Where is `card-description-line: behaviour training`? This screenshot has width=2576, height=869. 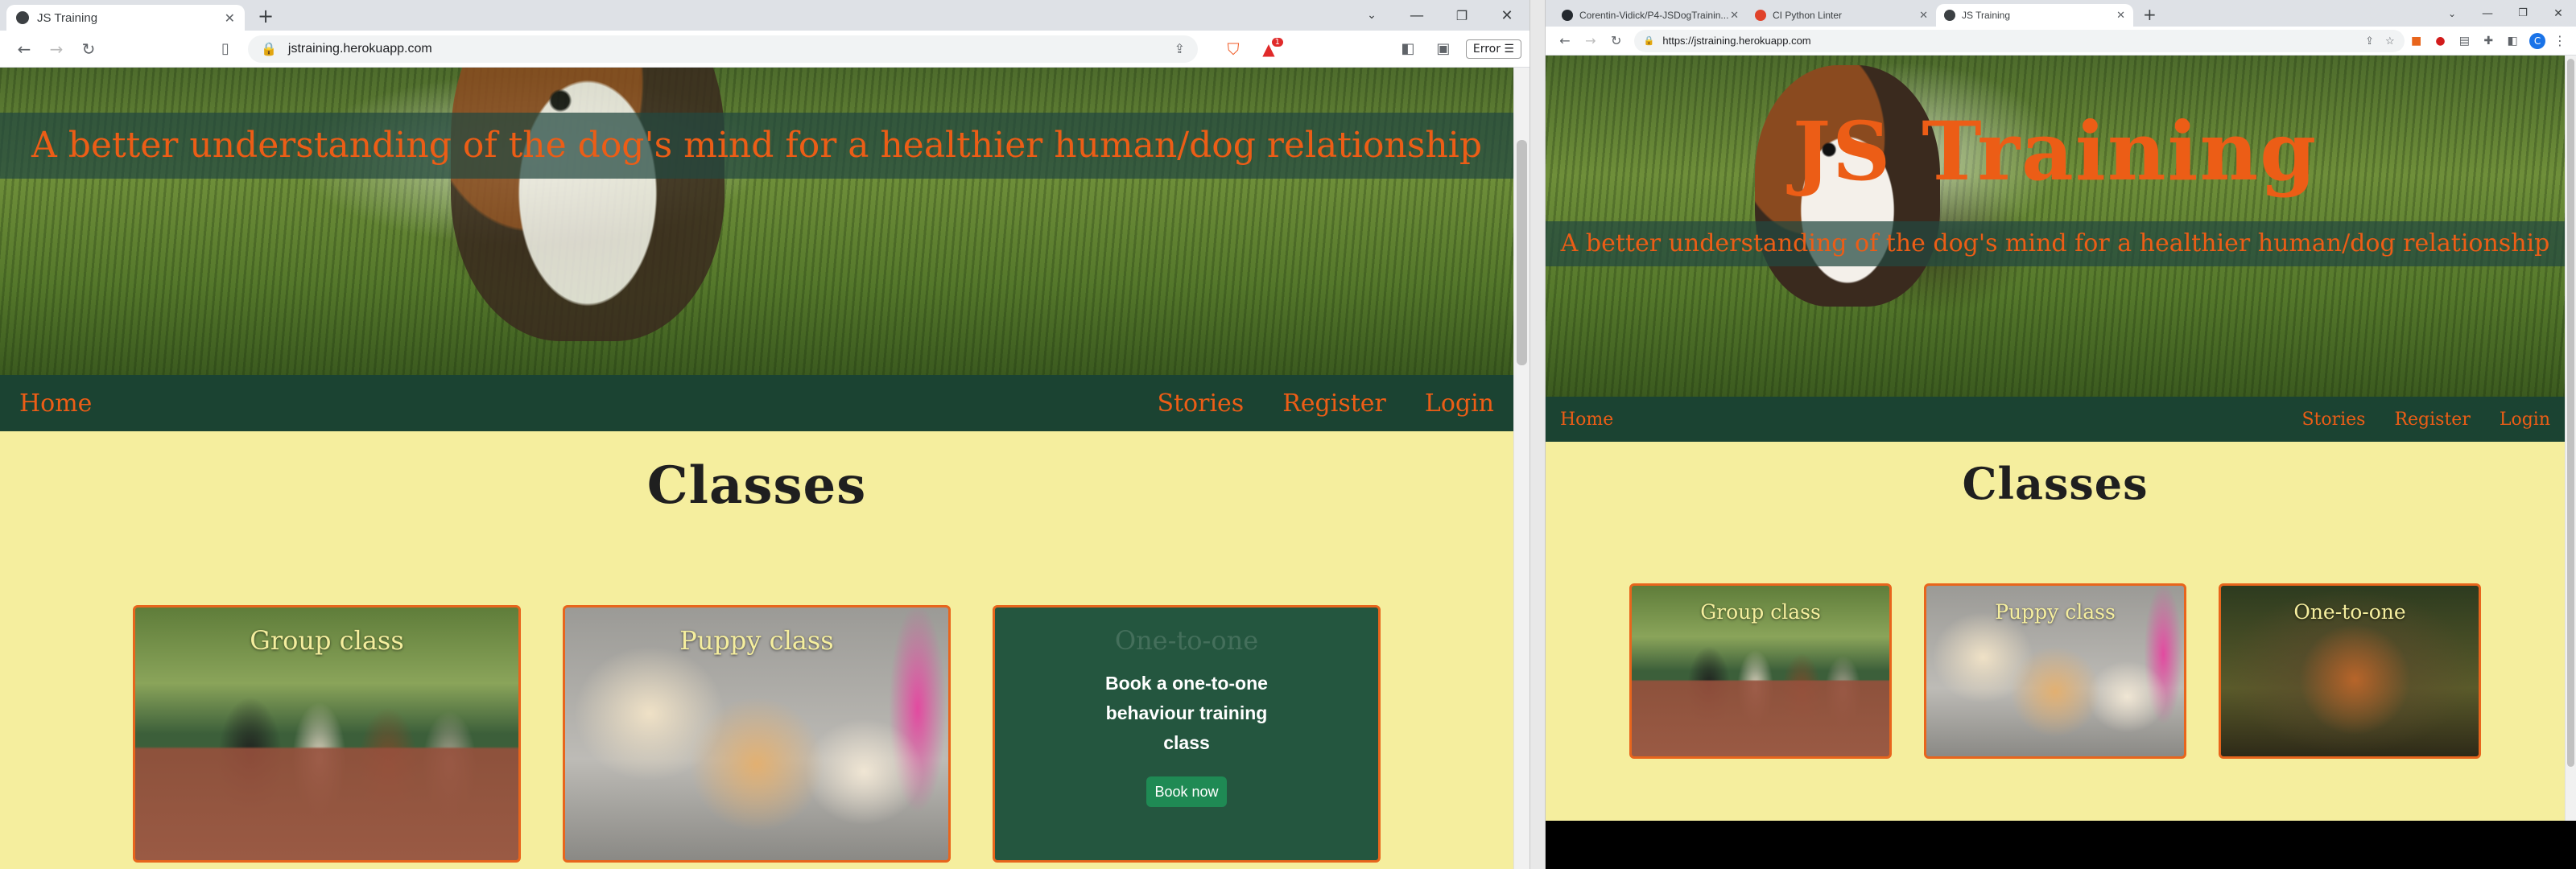
card-description-line: behaviour training is located at coordinates (1186, 712).